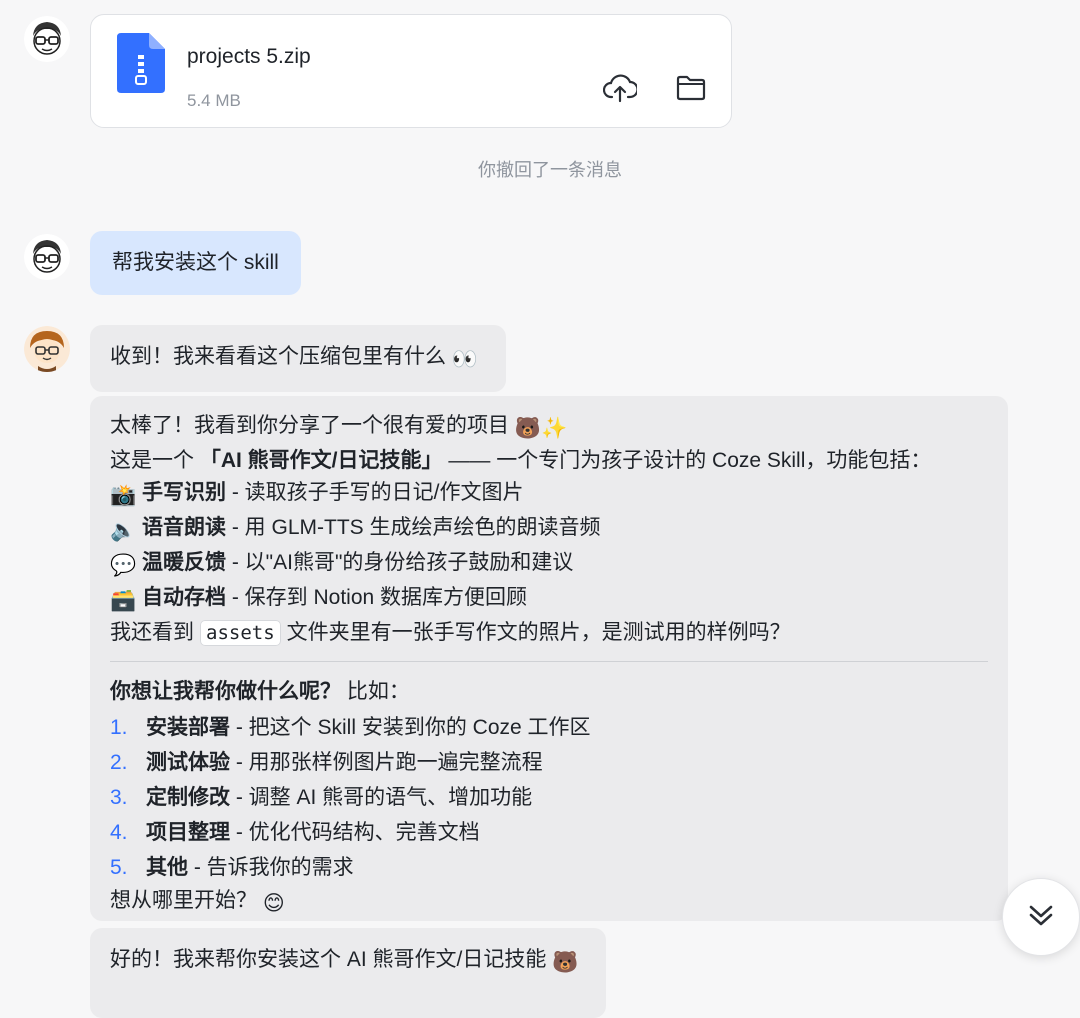 The width and height of the screenshot is (1080, 1018). What do you see at coordinates (184, 492) in the screenshot?
I see `feature-title: 手写识别` at bounding box center [184, 492].